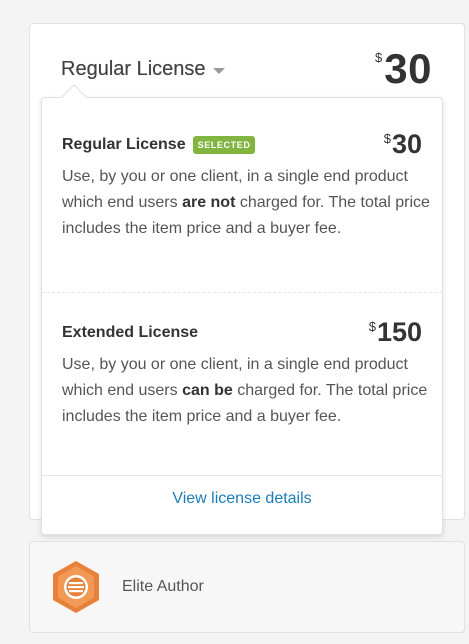 The width and height of the screenshot is (469, 644). What do you see at coordinates (133, 69) in the screenshot?
I see `license-selector-label: Regular License` at bounding box center [133, 69].